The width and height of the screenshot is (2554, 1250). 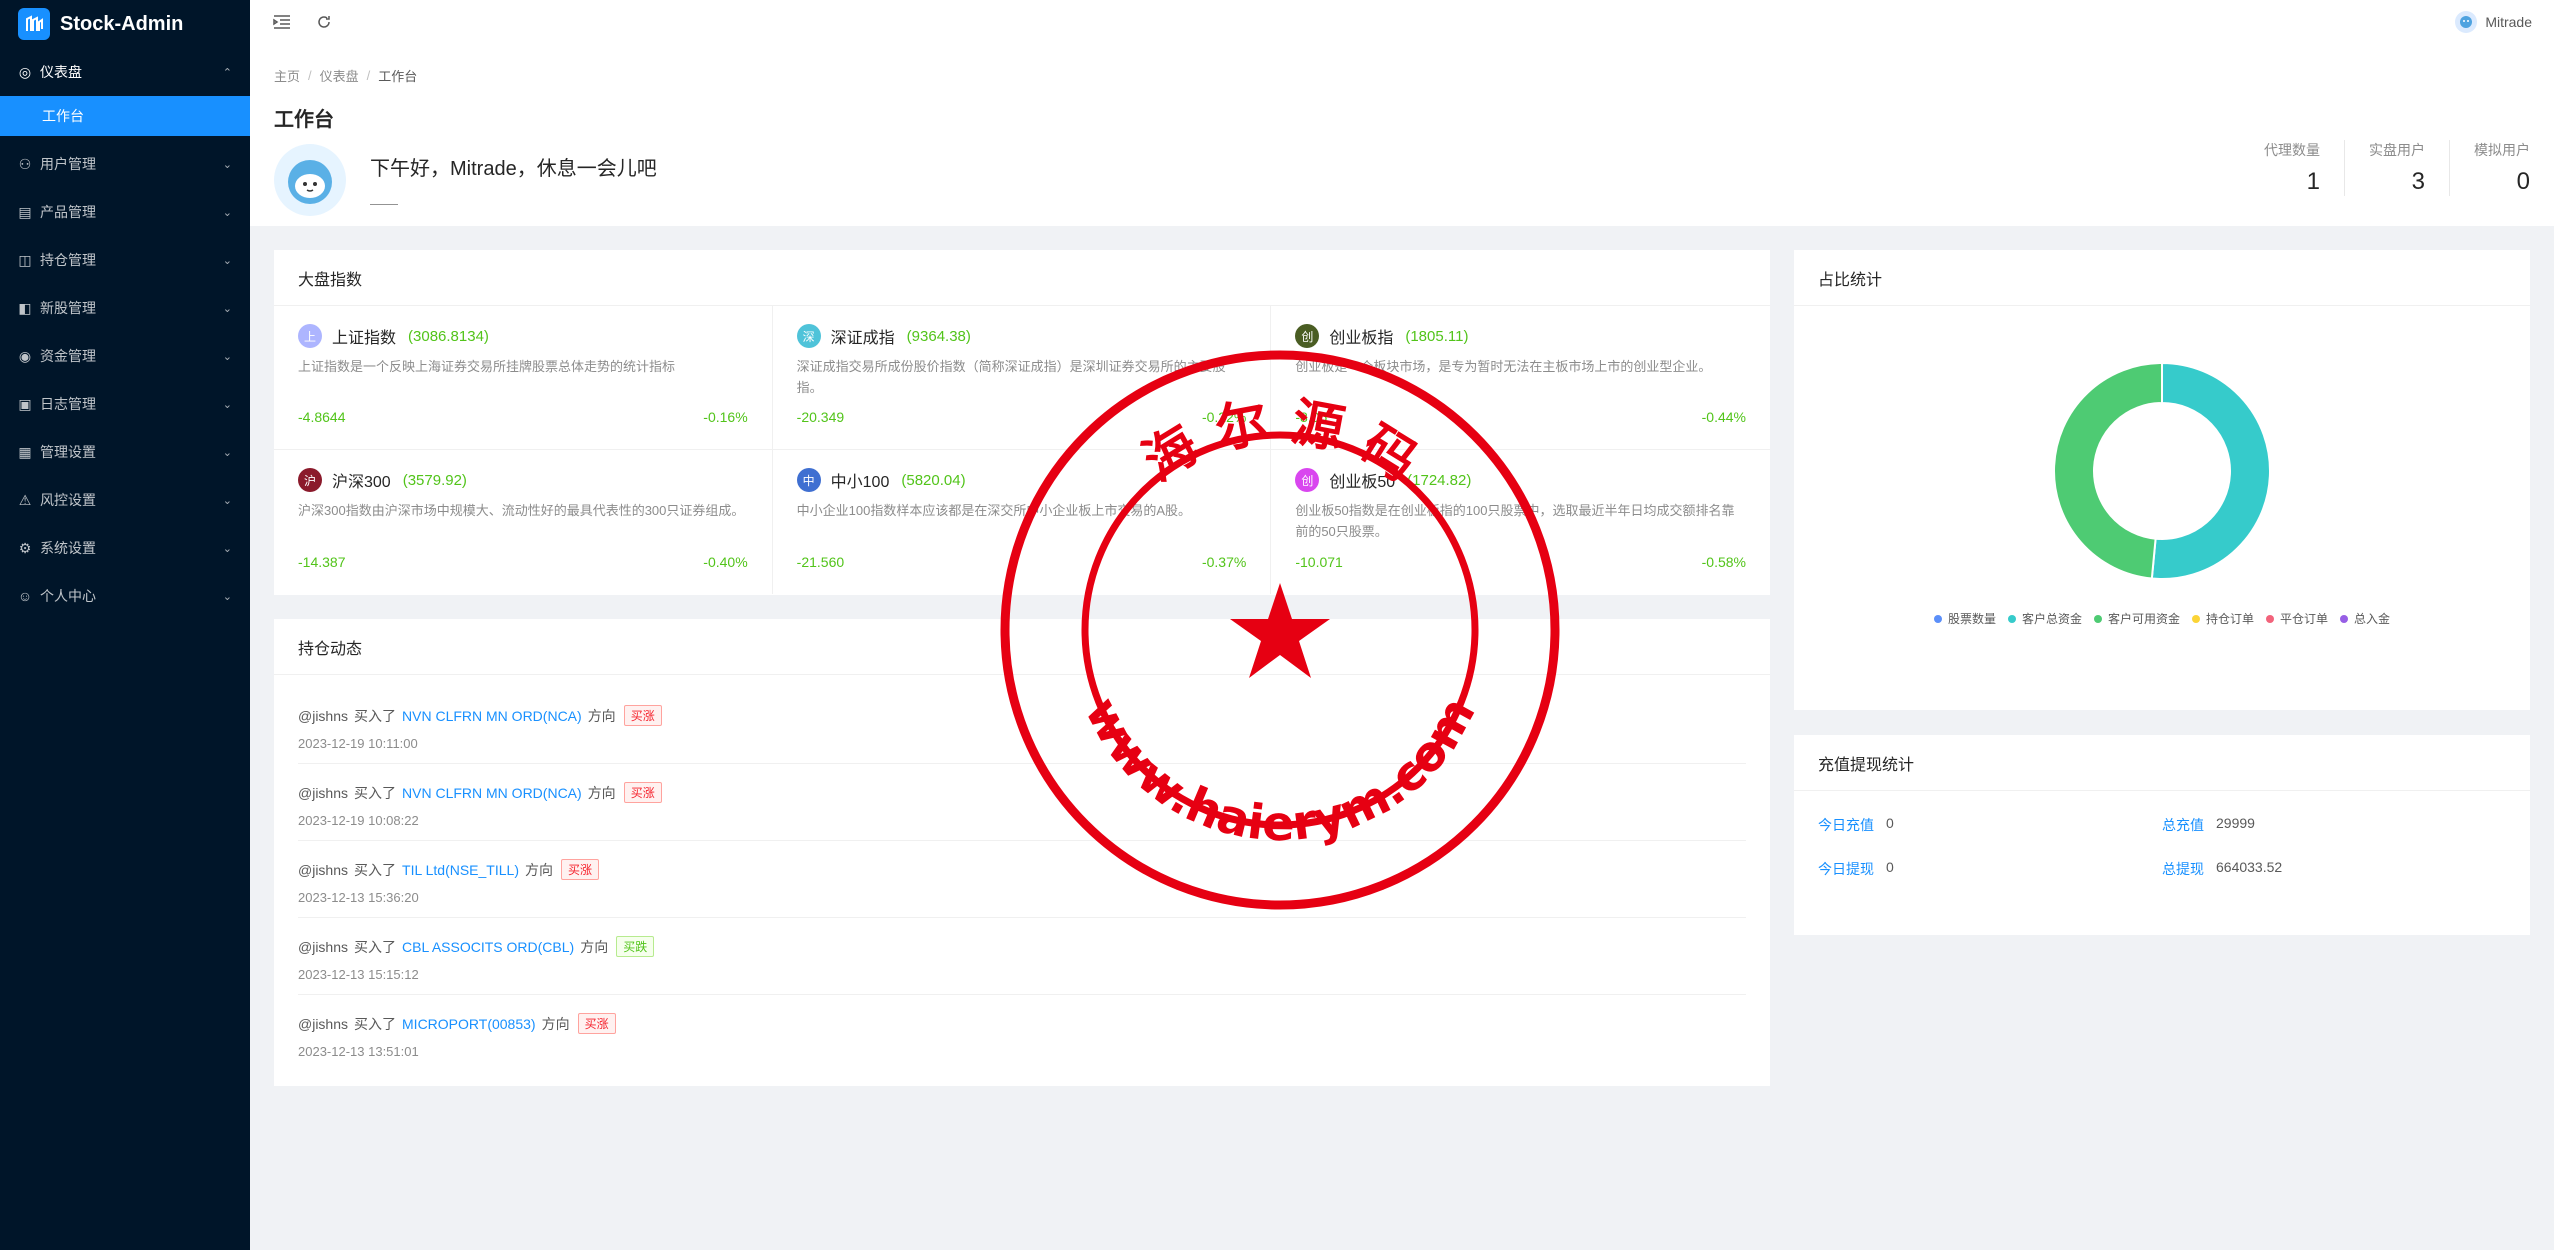 I want to click on index-change-pct: -0.37%, so click(x=1224, y=562).